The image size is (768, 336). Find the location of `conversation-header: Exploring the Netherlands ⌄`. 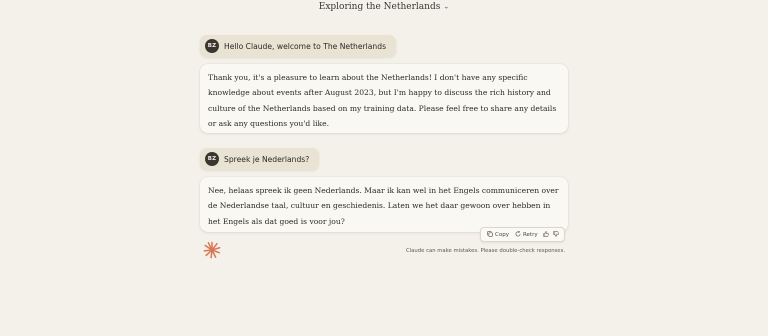

conversation-header: Exploring the Netherlands ⌄ is located at coordinates (384, 7).